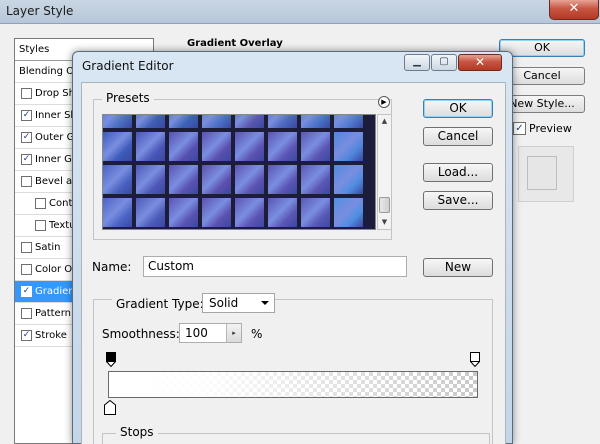 This screenshot has width=600, height=444. I want to click on opacity-stop-left, so click(111, 359).